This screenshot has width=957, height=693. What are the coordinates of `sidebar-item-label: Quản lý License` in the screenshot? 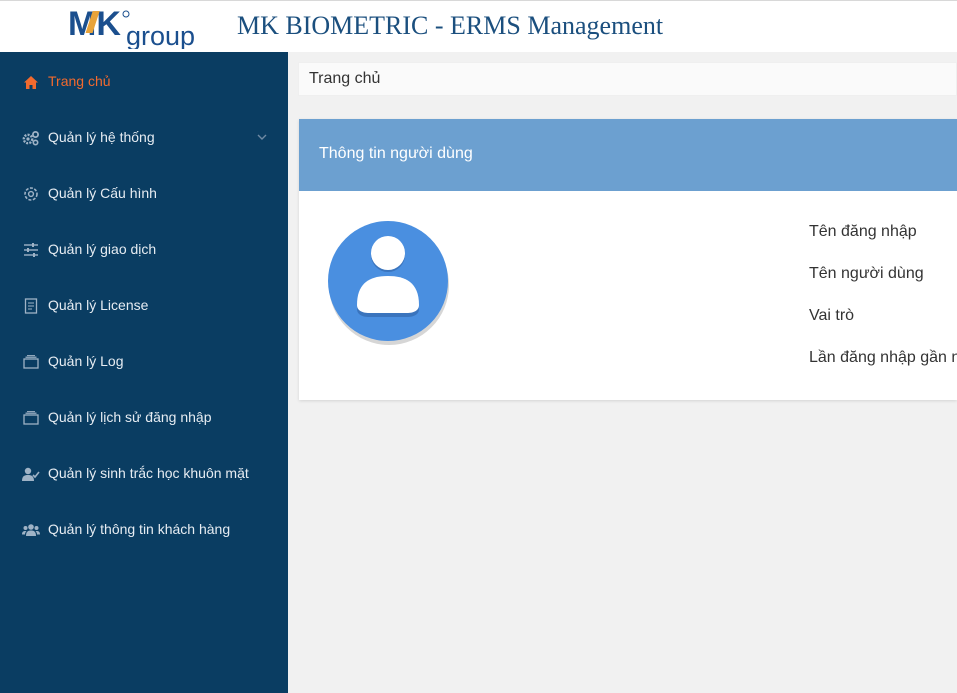 It's located at (98, 305).